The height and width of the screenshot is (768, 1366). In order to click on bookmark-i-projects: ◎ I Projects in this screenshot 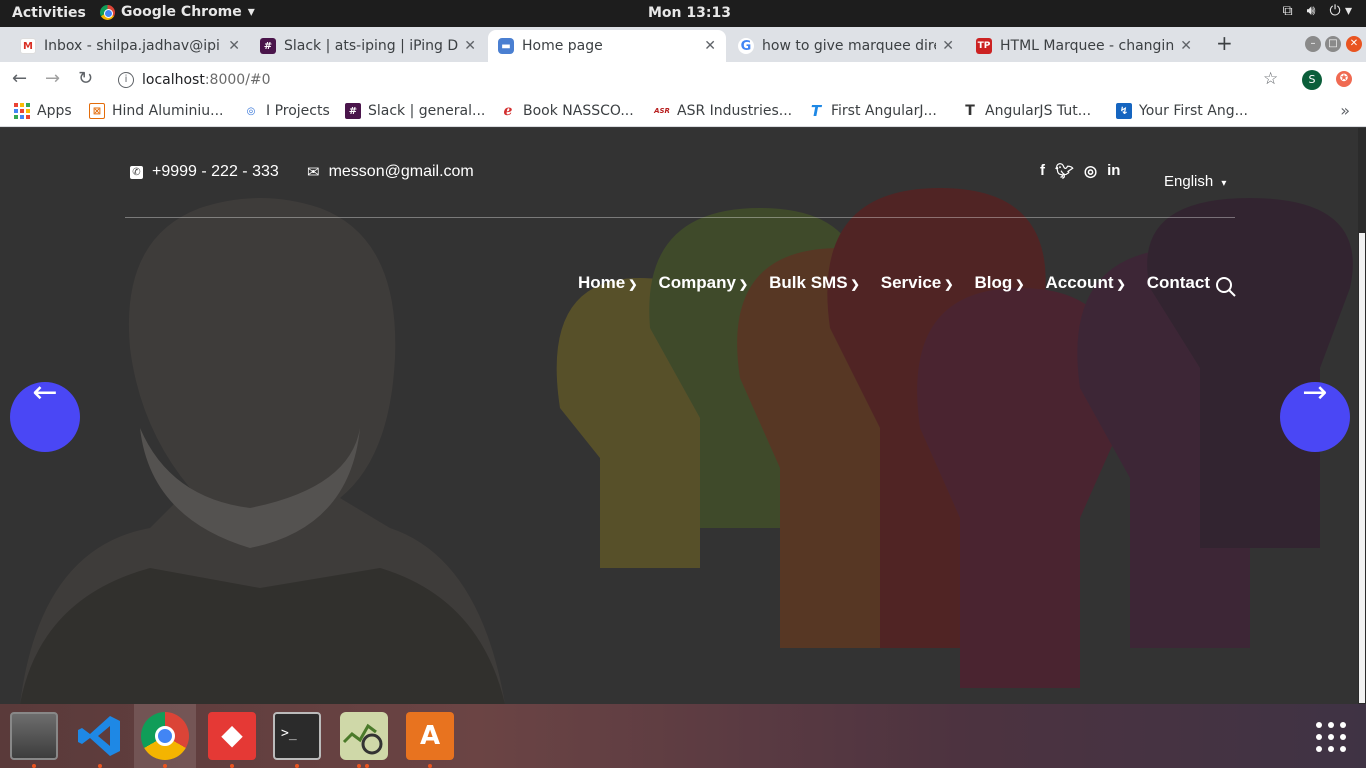, I will do `click(286, 111)`.